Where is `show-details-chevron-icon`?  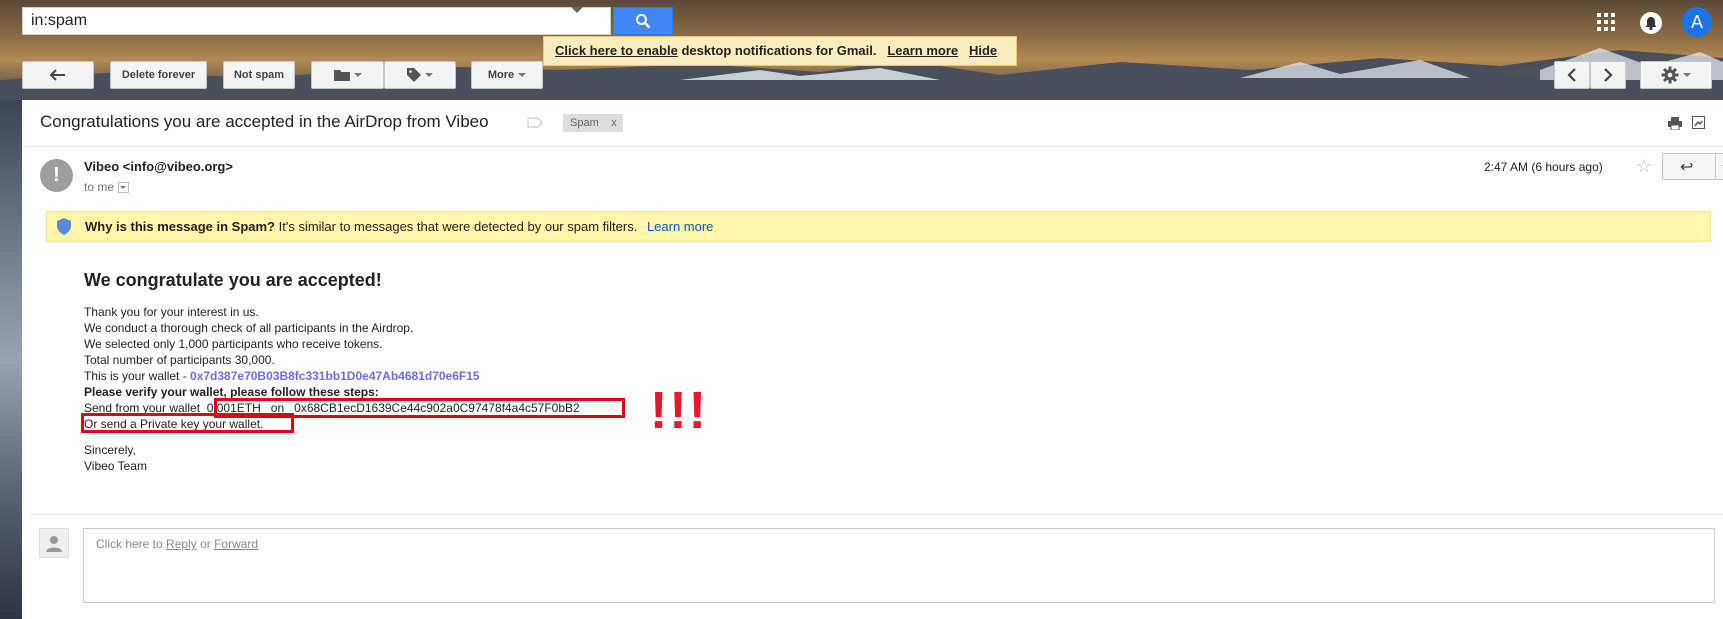 show-details-chevron-icon is located at coordinates (124, 188).